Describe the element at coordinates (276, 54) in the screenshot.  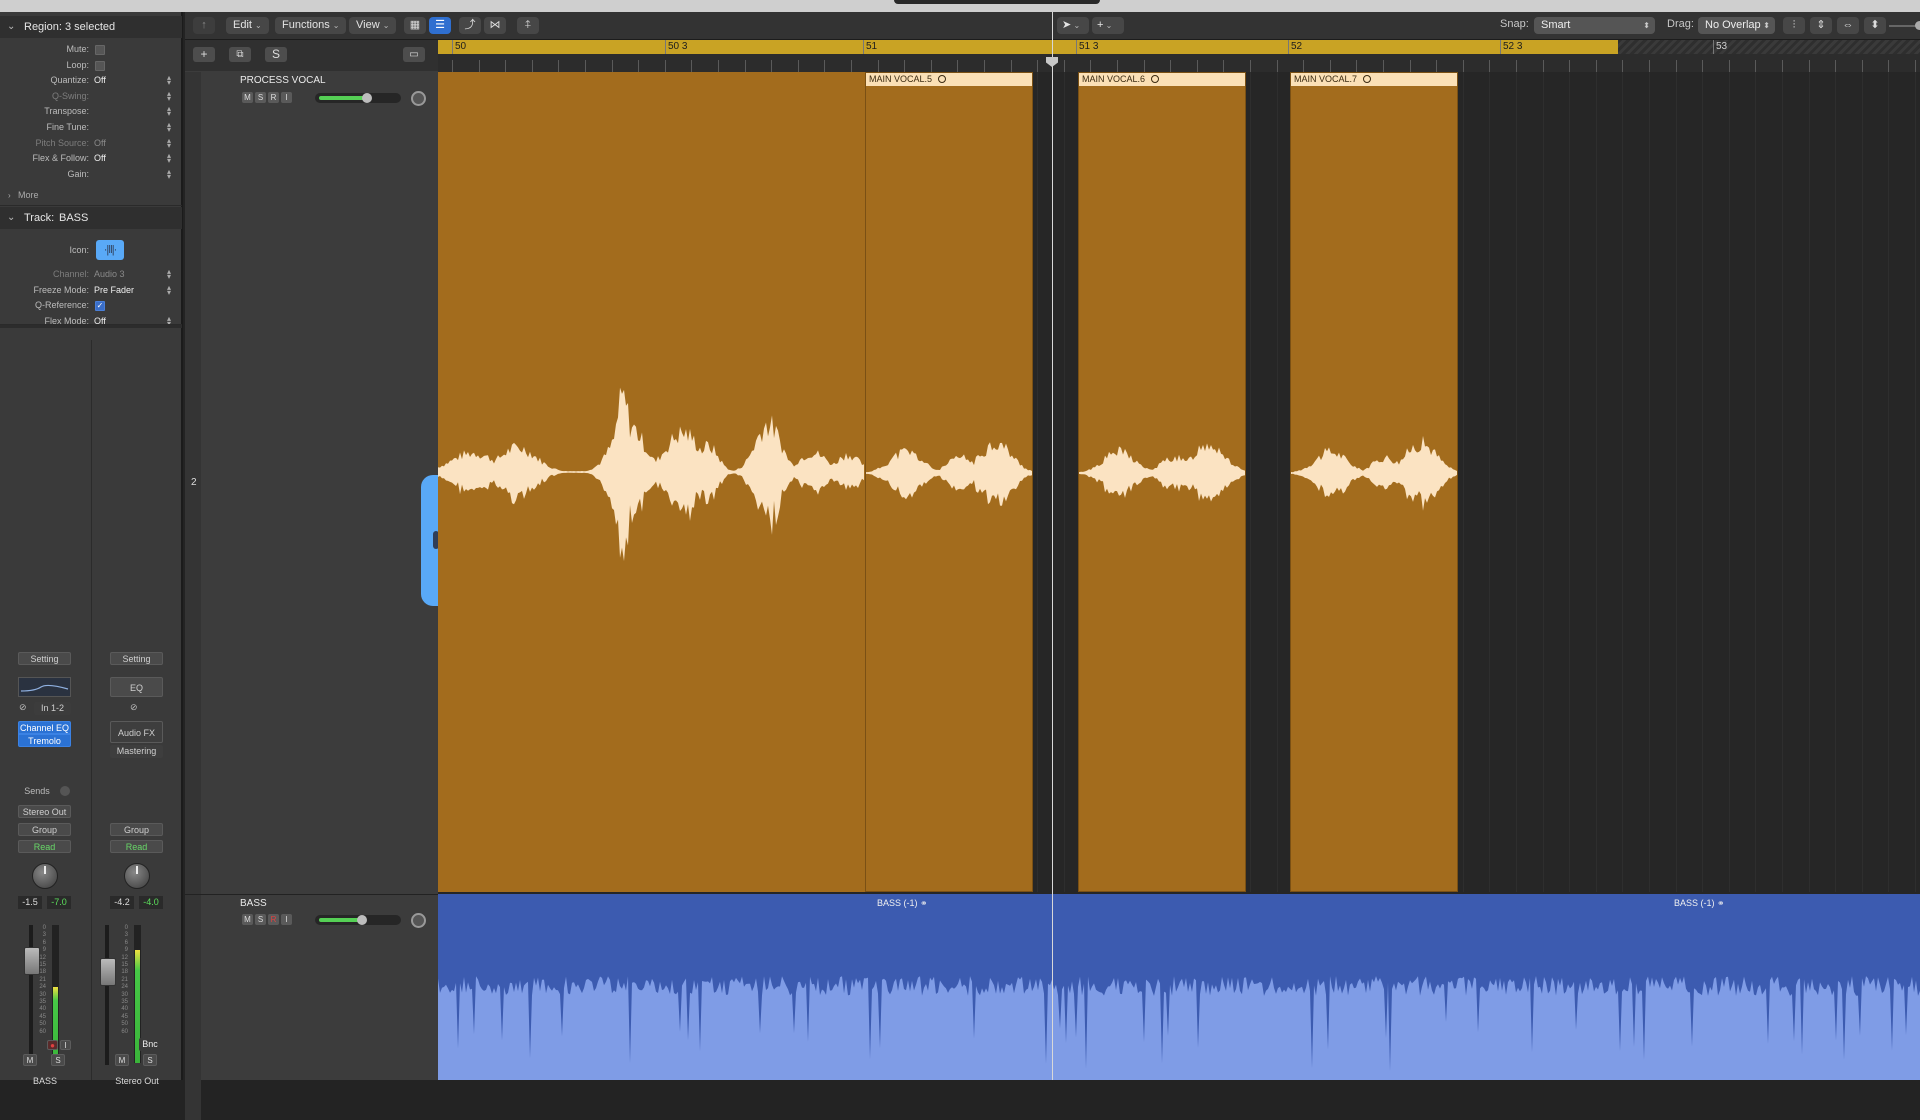
I see `global-solo-button: S` at that location.